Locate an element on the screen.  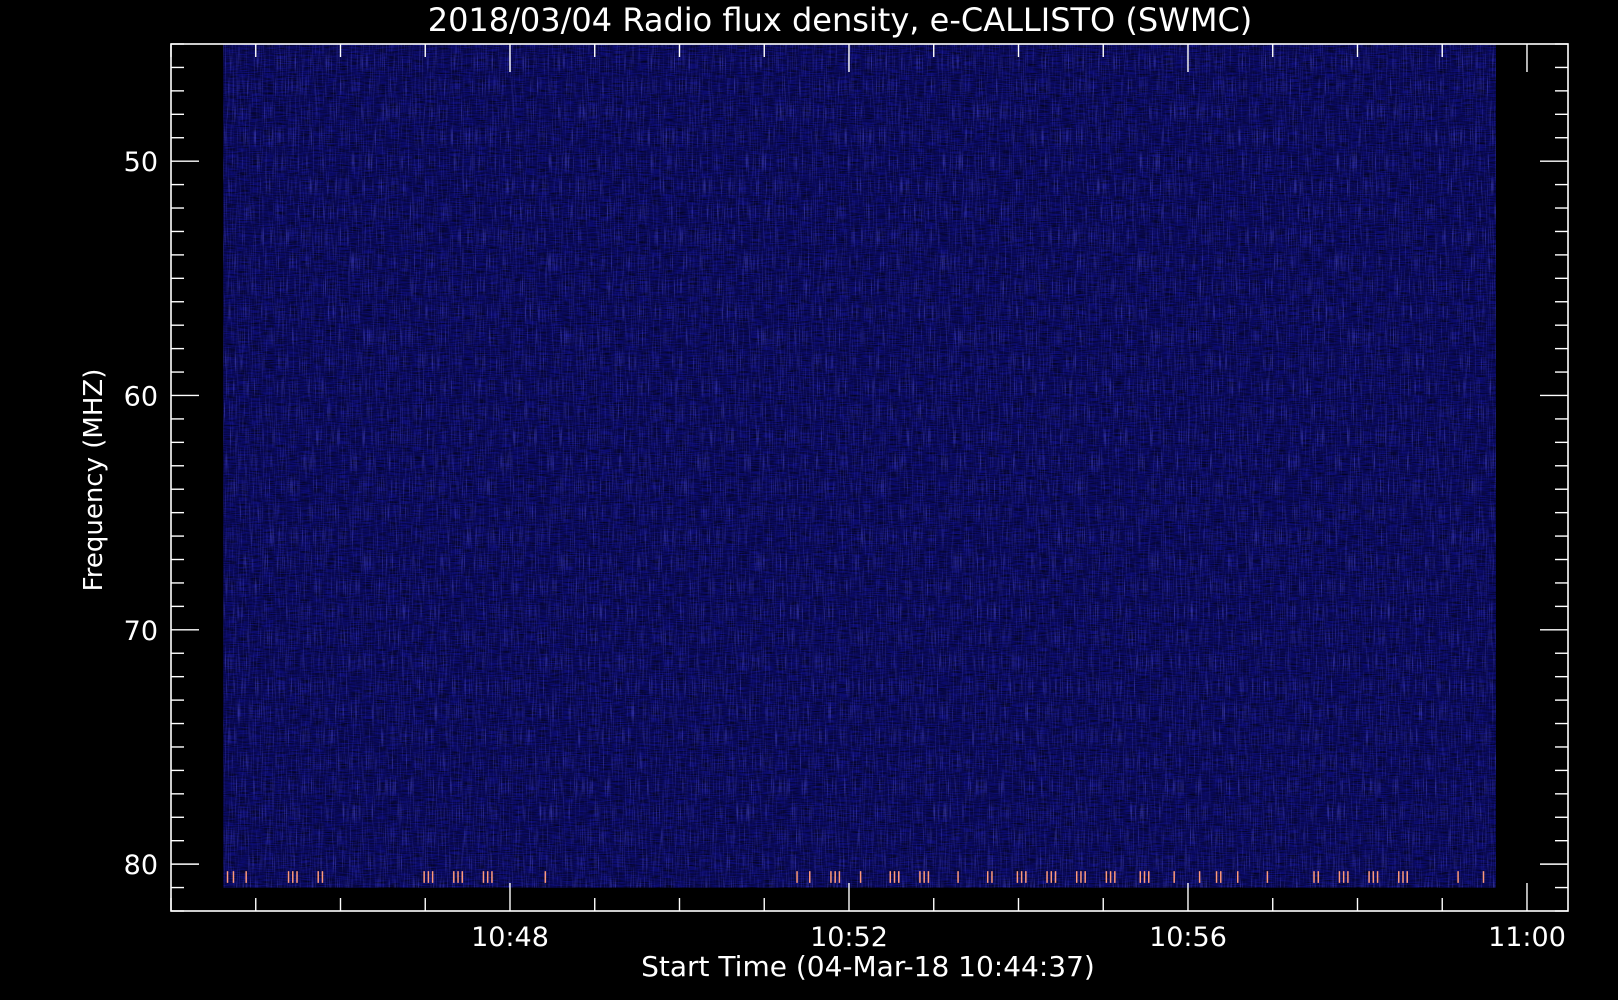
x-axis-label: Start Time (04-Mar-18 10:44:37) is located at coordinates (868, 966).